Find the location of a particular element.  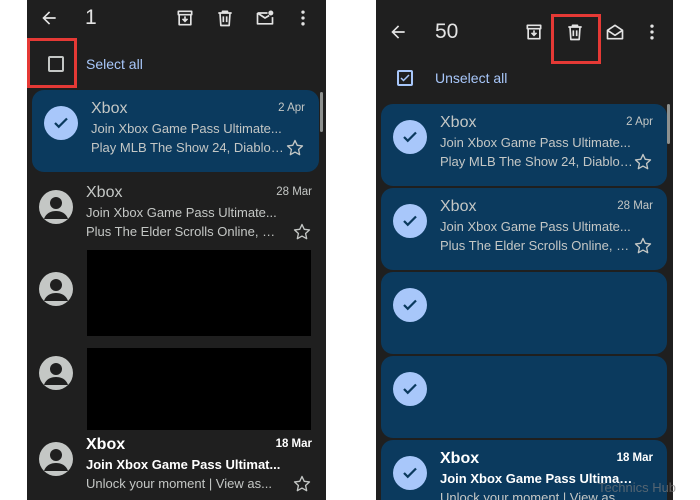

selected-count: 1 is located at coordinates (91, 17).